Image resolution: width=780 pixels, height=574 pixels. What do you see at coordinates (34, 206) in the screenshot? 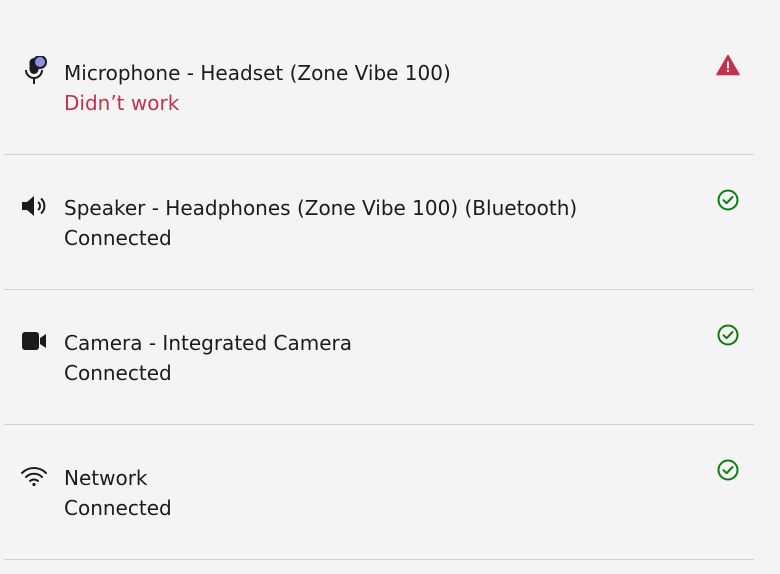
I see `speaker-icon` at bounding box center [34, 206].